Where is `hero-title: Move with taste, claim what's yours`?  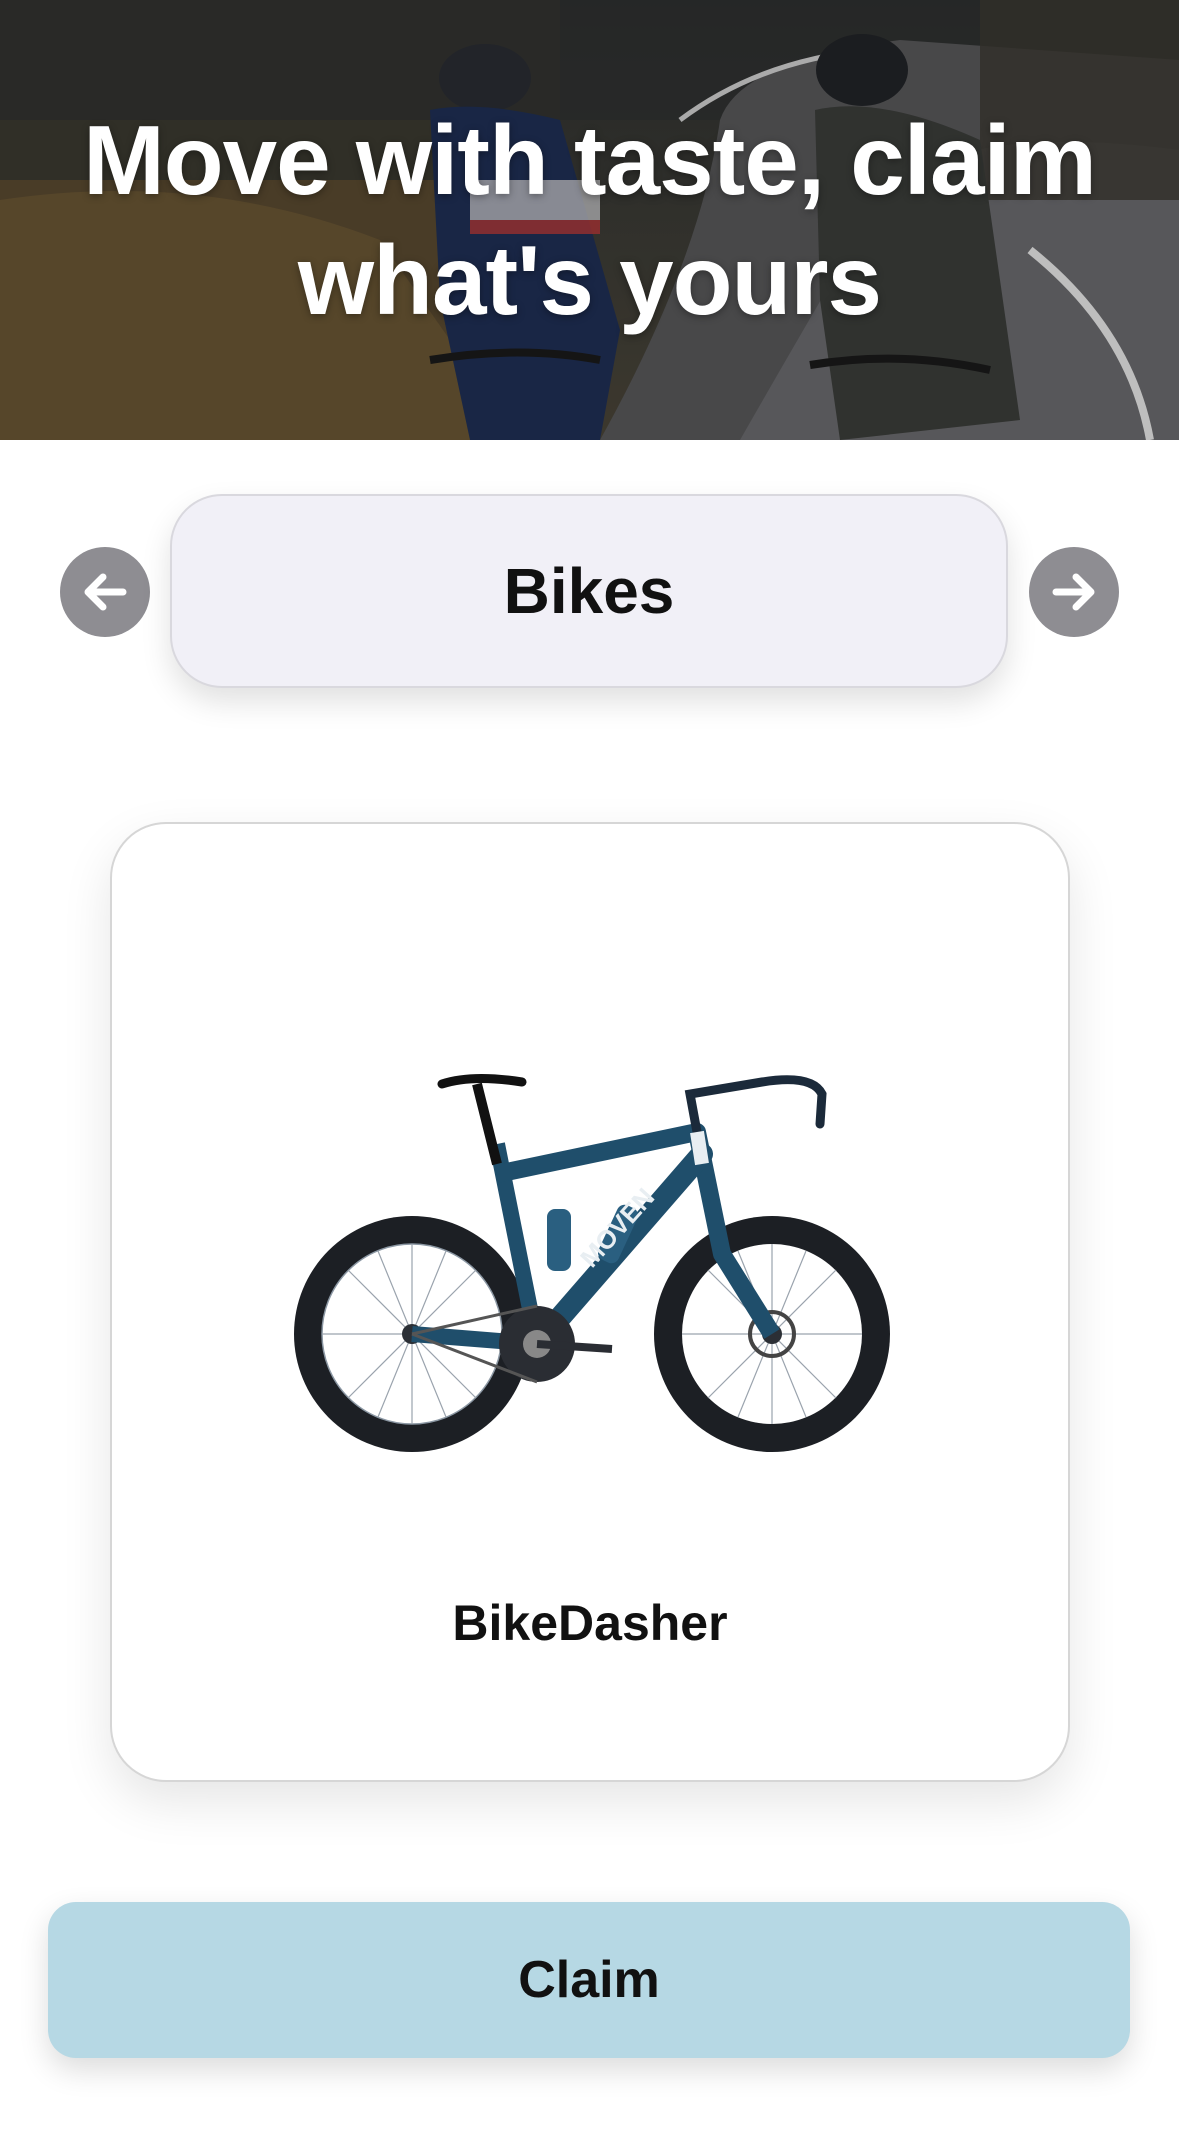
hero-title: Move with taste, claim what's yours is located at coordinates (589, 220).